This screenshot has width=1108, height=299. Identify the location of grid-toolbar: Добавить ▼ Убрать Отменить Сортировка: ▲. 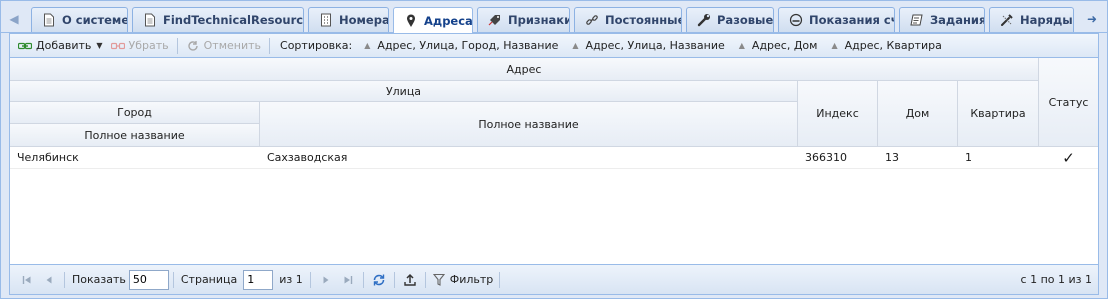
(554, 46).